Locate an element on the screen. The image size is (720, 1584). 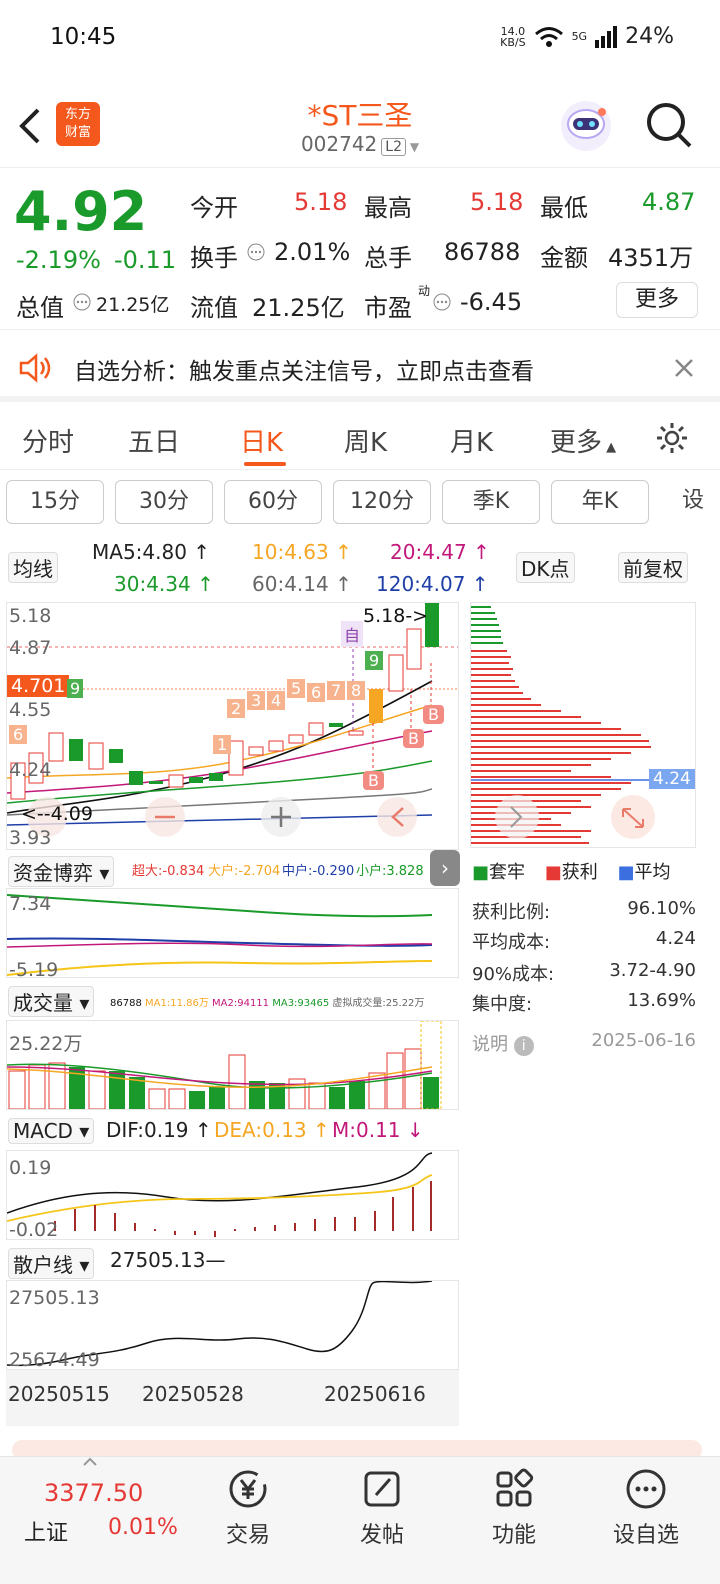
dk-point-label: DK点 is located at coordinates (545, 567).